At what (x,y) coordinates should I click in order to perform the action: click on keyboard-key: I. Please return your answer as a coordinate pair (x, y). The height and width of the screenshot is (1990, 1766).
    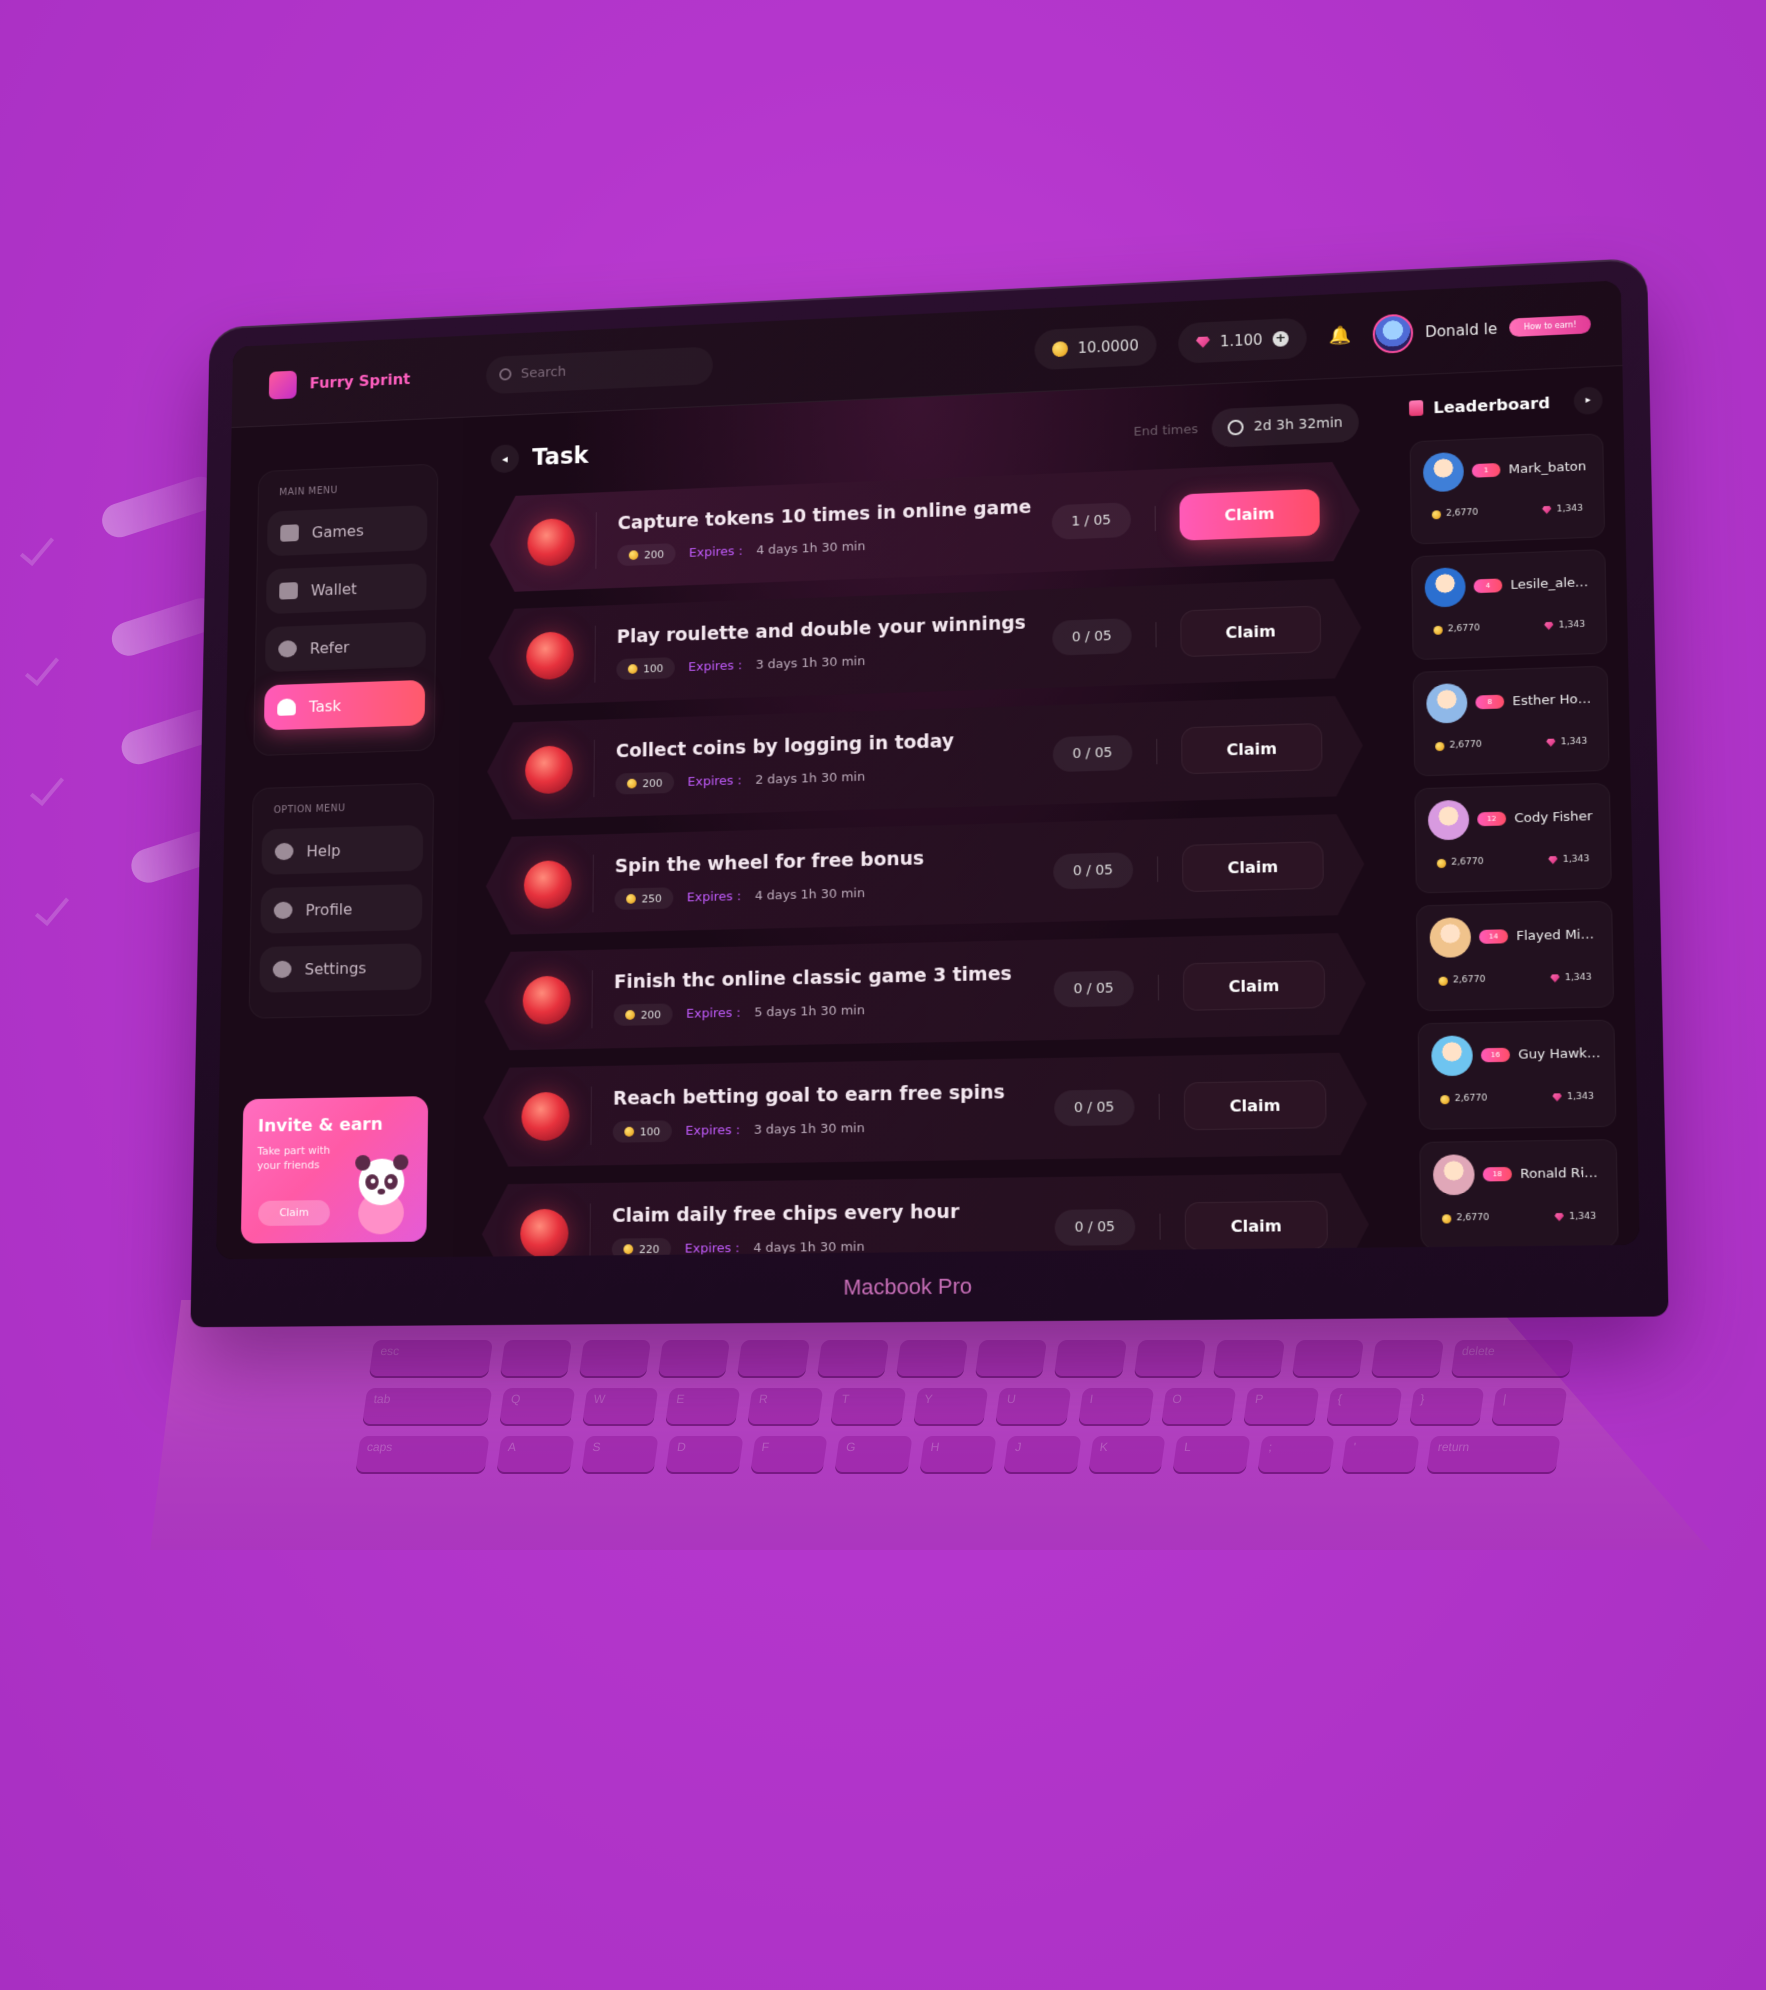
    Looking at the image, I should click on (1116, 1407).